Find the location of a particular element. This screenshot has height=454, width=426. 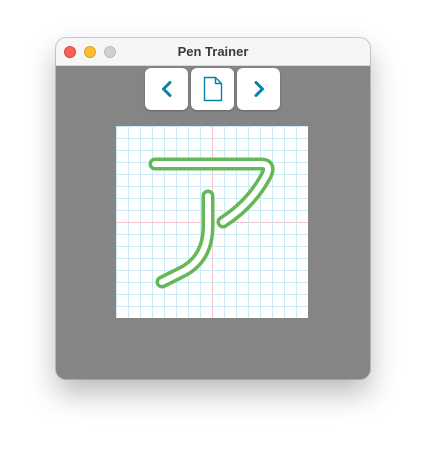

document-icon is located at coordinates (212, 89).